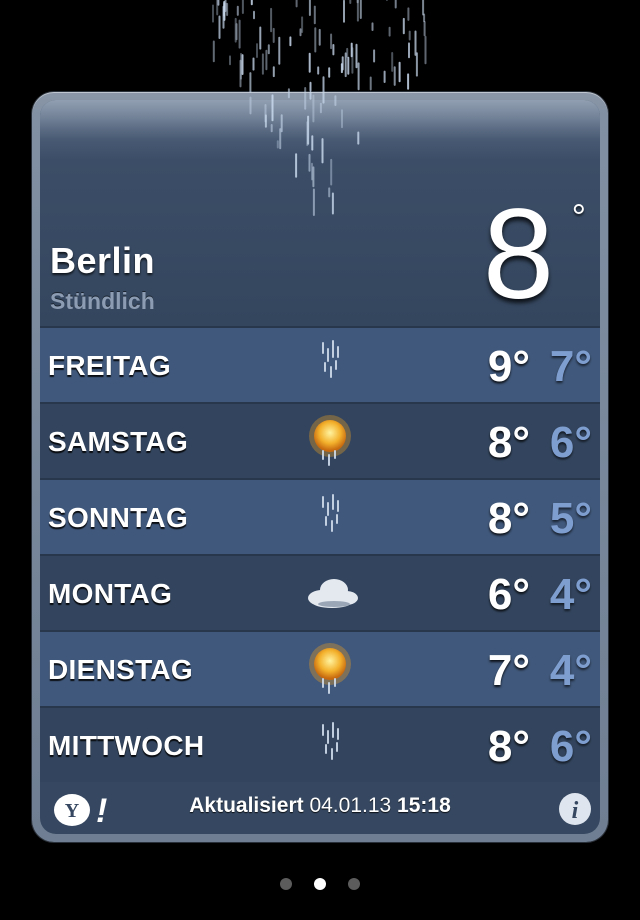 The height and width of the screenshot is (920, 640). What do you see at coordinates (320, 745) in the screenshot?
I see `forecast-row: MITTWOCH 8° 6°` at bounding box center [320, 745].